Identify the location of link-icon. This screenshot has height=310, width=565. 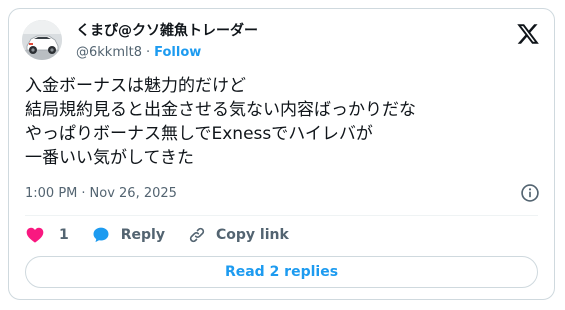
(197, 235).